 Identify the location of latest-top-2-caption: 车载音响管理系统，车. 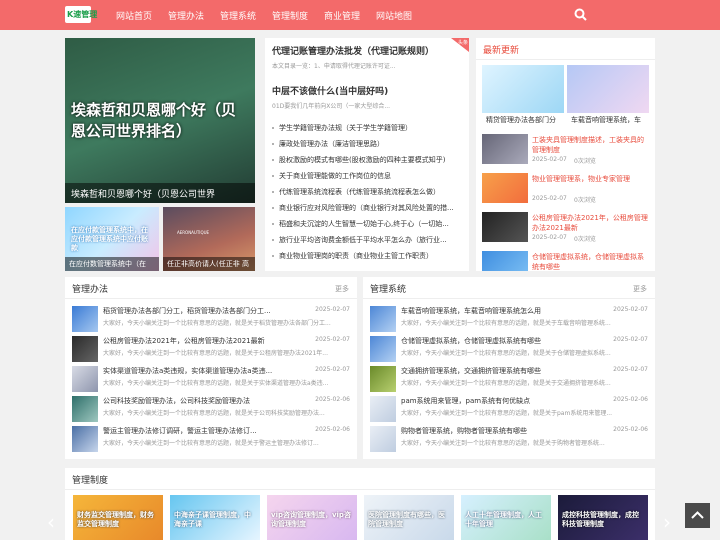
(611, 120).